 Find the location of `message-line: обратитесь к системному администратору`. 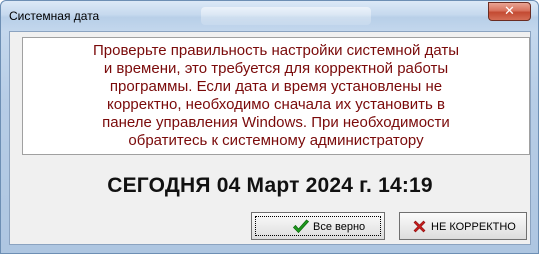

message-line: обратитесь к системному администратору is located at coordinates (276, 140).